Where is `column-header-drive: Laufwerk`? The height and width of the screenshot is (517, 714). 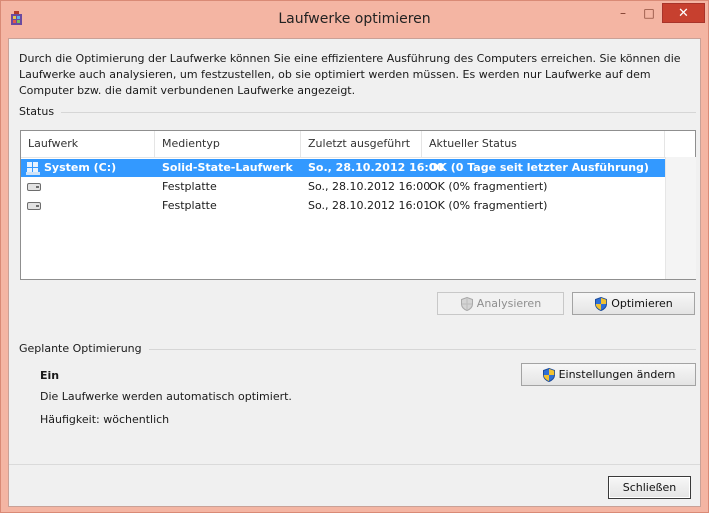 column-header-drive: Laufwerk is located at coordinates (88, 144).